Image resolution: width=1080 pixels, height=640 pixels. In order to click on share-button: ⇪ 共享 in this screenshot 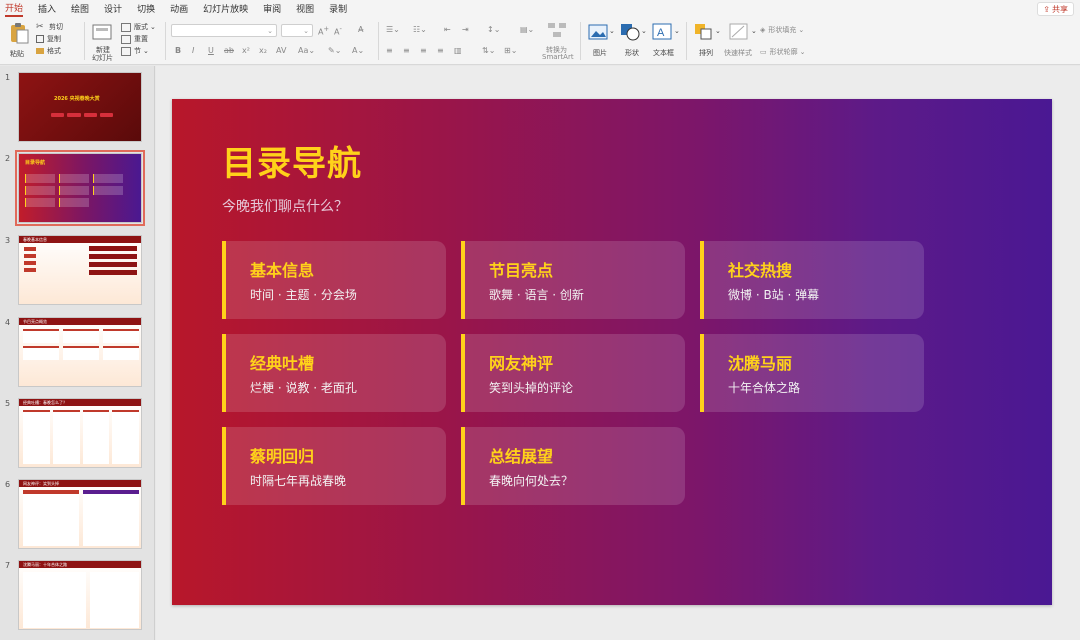, I will do `click(1055, 9)`.